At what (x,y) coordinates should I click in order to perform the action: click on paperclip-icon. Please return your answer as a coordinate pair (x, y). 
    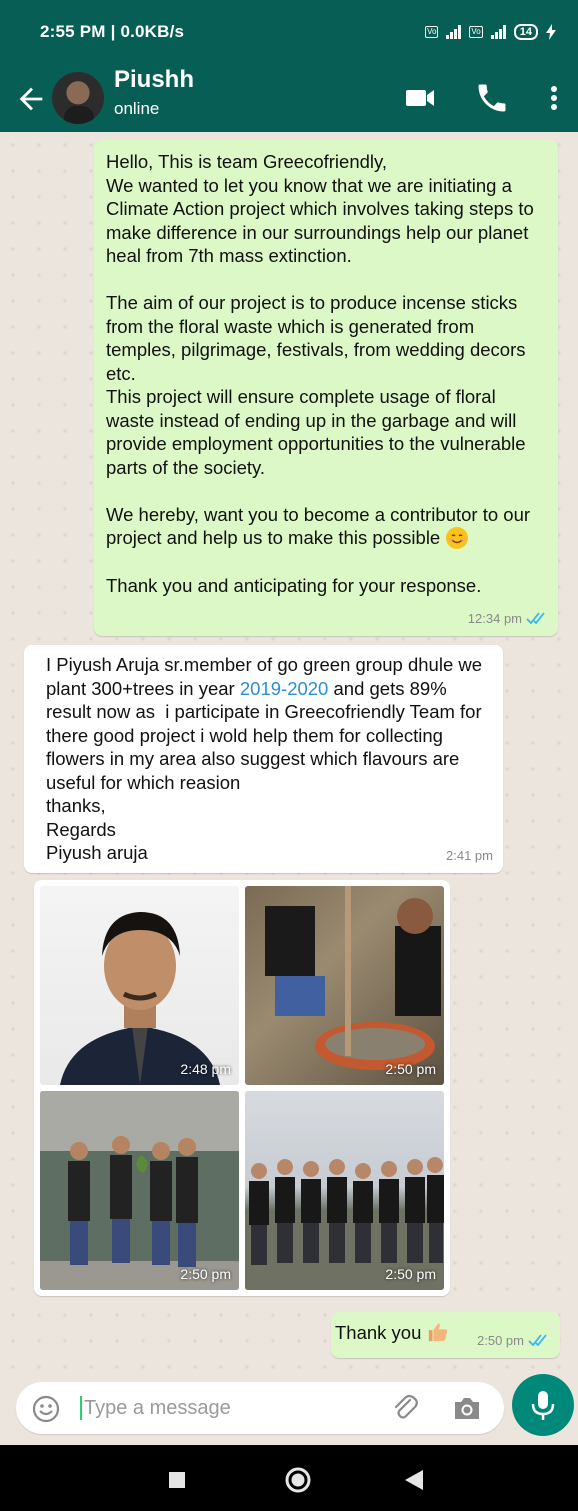
    Looking at the image, I should click on (405, 1407).